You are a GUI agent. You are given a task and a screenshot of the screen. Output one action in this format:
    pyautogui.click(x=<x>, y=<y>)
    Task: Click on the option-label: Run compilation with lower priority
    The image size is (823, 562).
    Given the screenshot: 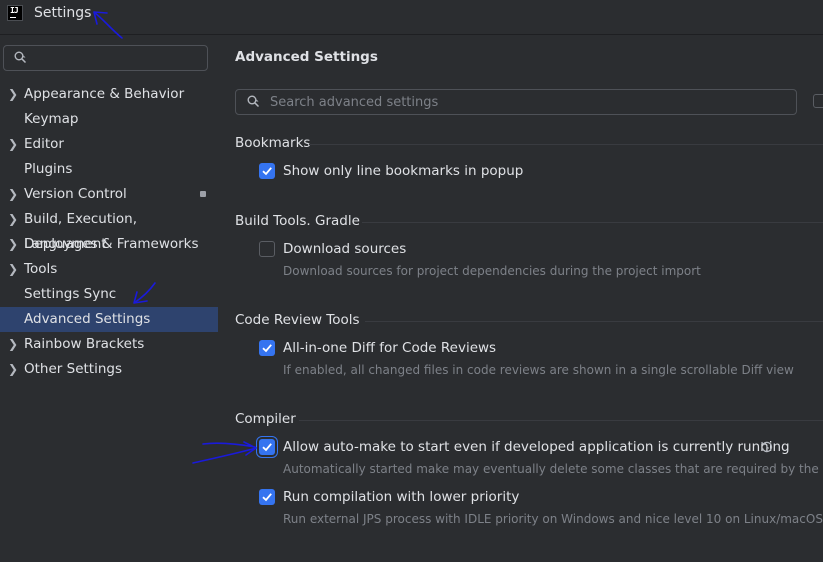 What is the action you would take?
    pyautogui.click(x=401, y=497)
    